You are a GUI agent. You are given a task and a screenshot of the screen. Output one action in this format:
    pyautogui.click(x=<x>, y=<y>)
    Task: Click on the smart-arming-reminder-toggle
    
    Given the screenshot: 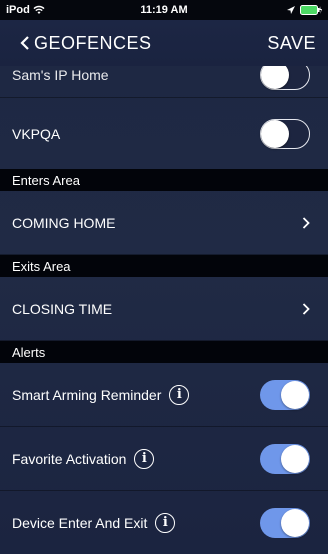 What is the action you would take?
    pyautogui.click(x=285, y=395)
    